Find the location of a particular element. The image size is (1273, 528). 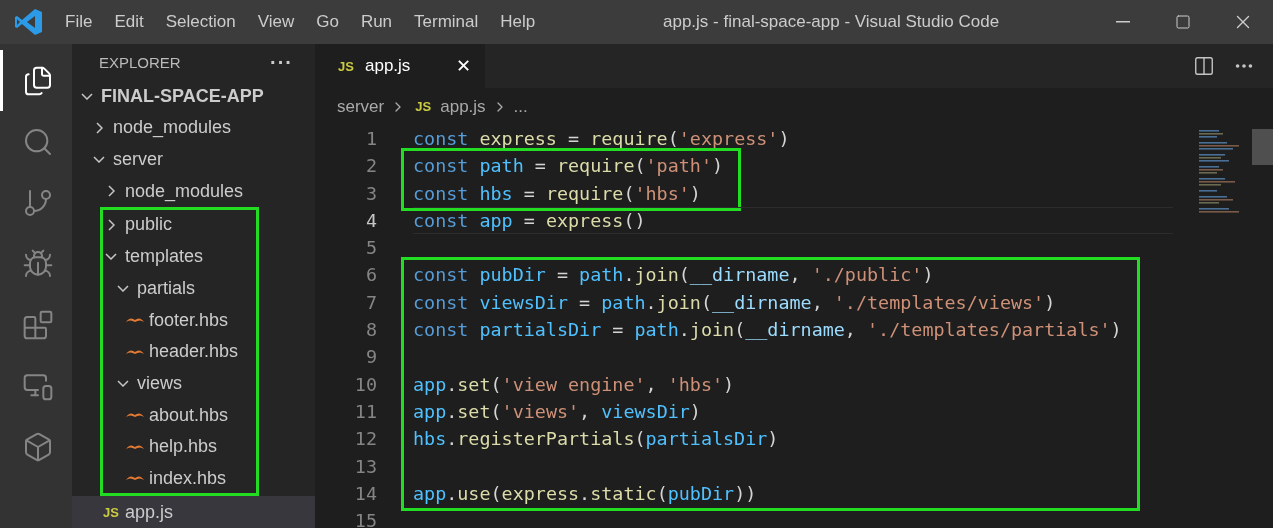

menu-item: Selection is located at coordinates (200, 22).